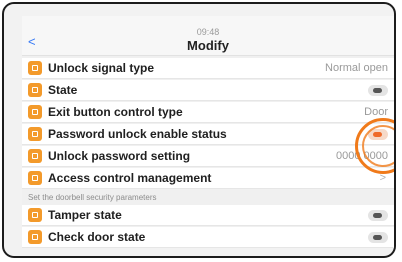 The width and height of the screenshot is (402, 262). I want to click on unlock-signal-icon, so click(35, 68).